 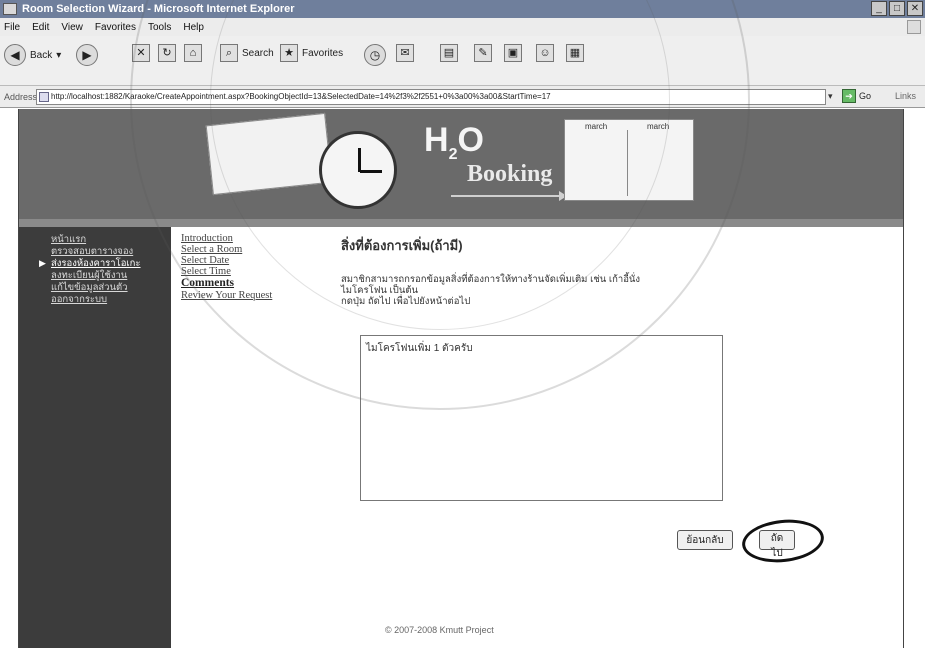 I want to click on menu-edit: Edit, so click(x=40, y=27).